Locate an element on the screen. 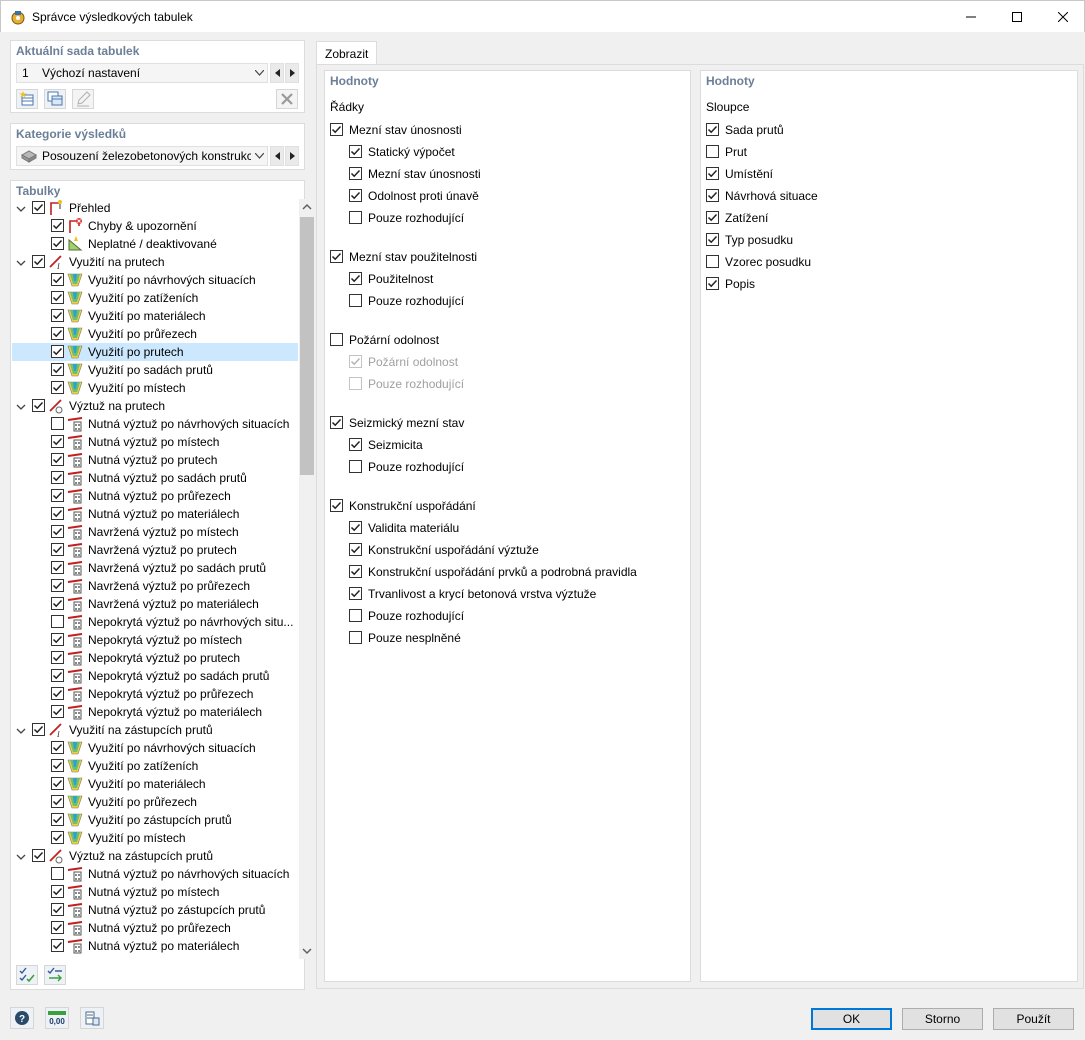 The height and width of the screenshot is (1040, 1085). tree-item-vyztuz-na-zastupcich-prutu: Výztuž na zástupcích prutů is located at coordinates (155, 856).